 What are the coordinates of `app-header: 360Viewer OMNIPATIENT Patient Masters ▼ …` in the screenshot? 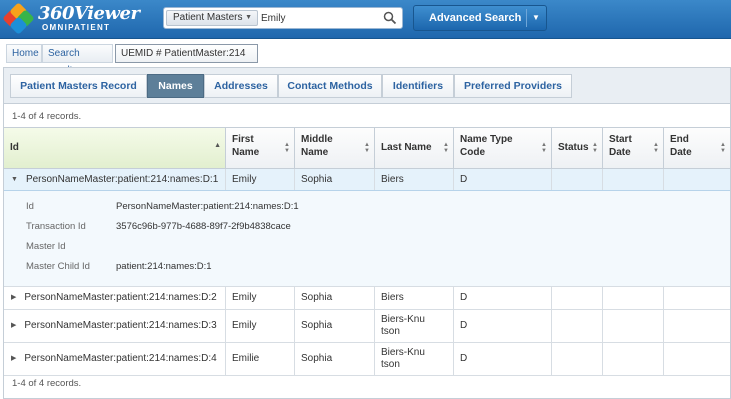 It's located at (365, 19).